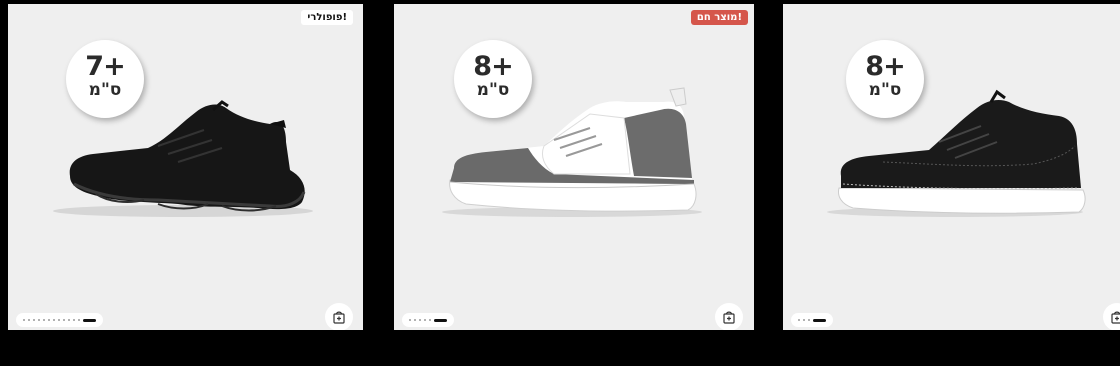 Image resolution: width=1120 pixels, height=366 pixels. I want to click on popular-tag: פופולרי!, so click(327, 17).